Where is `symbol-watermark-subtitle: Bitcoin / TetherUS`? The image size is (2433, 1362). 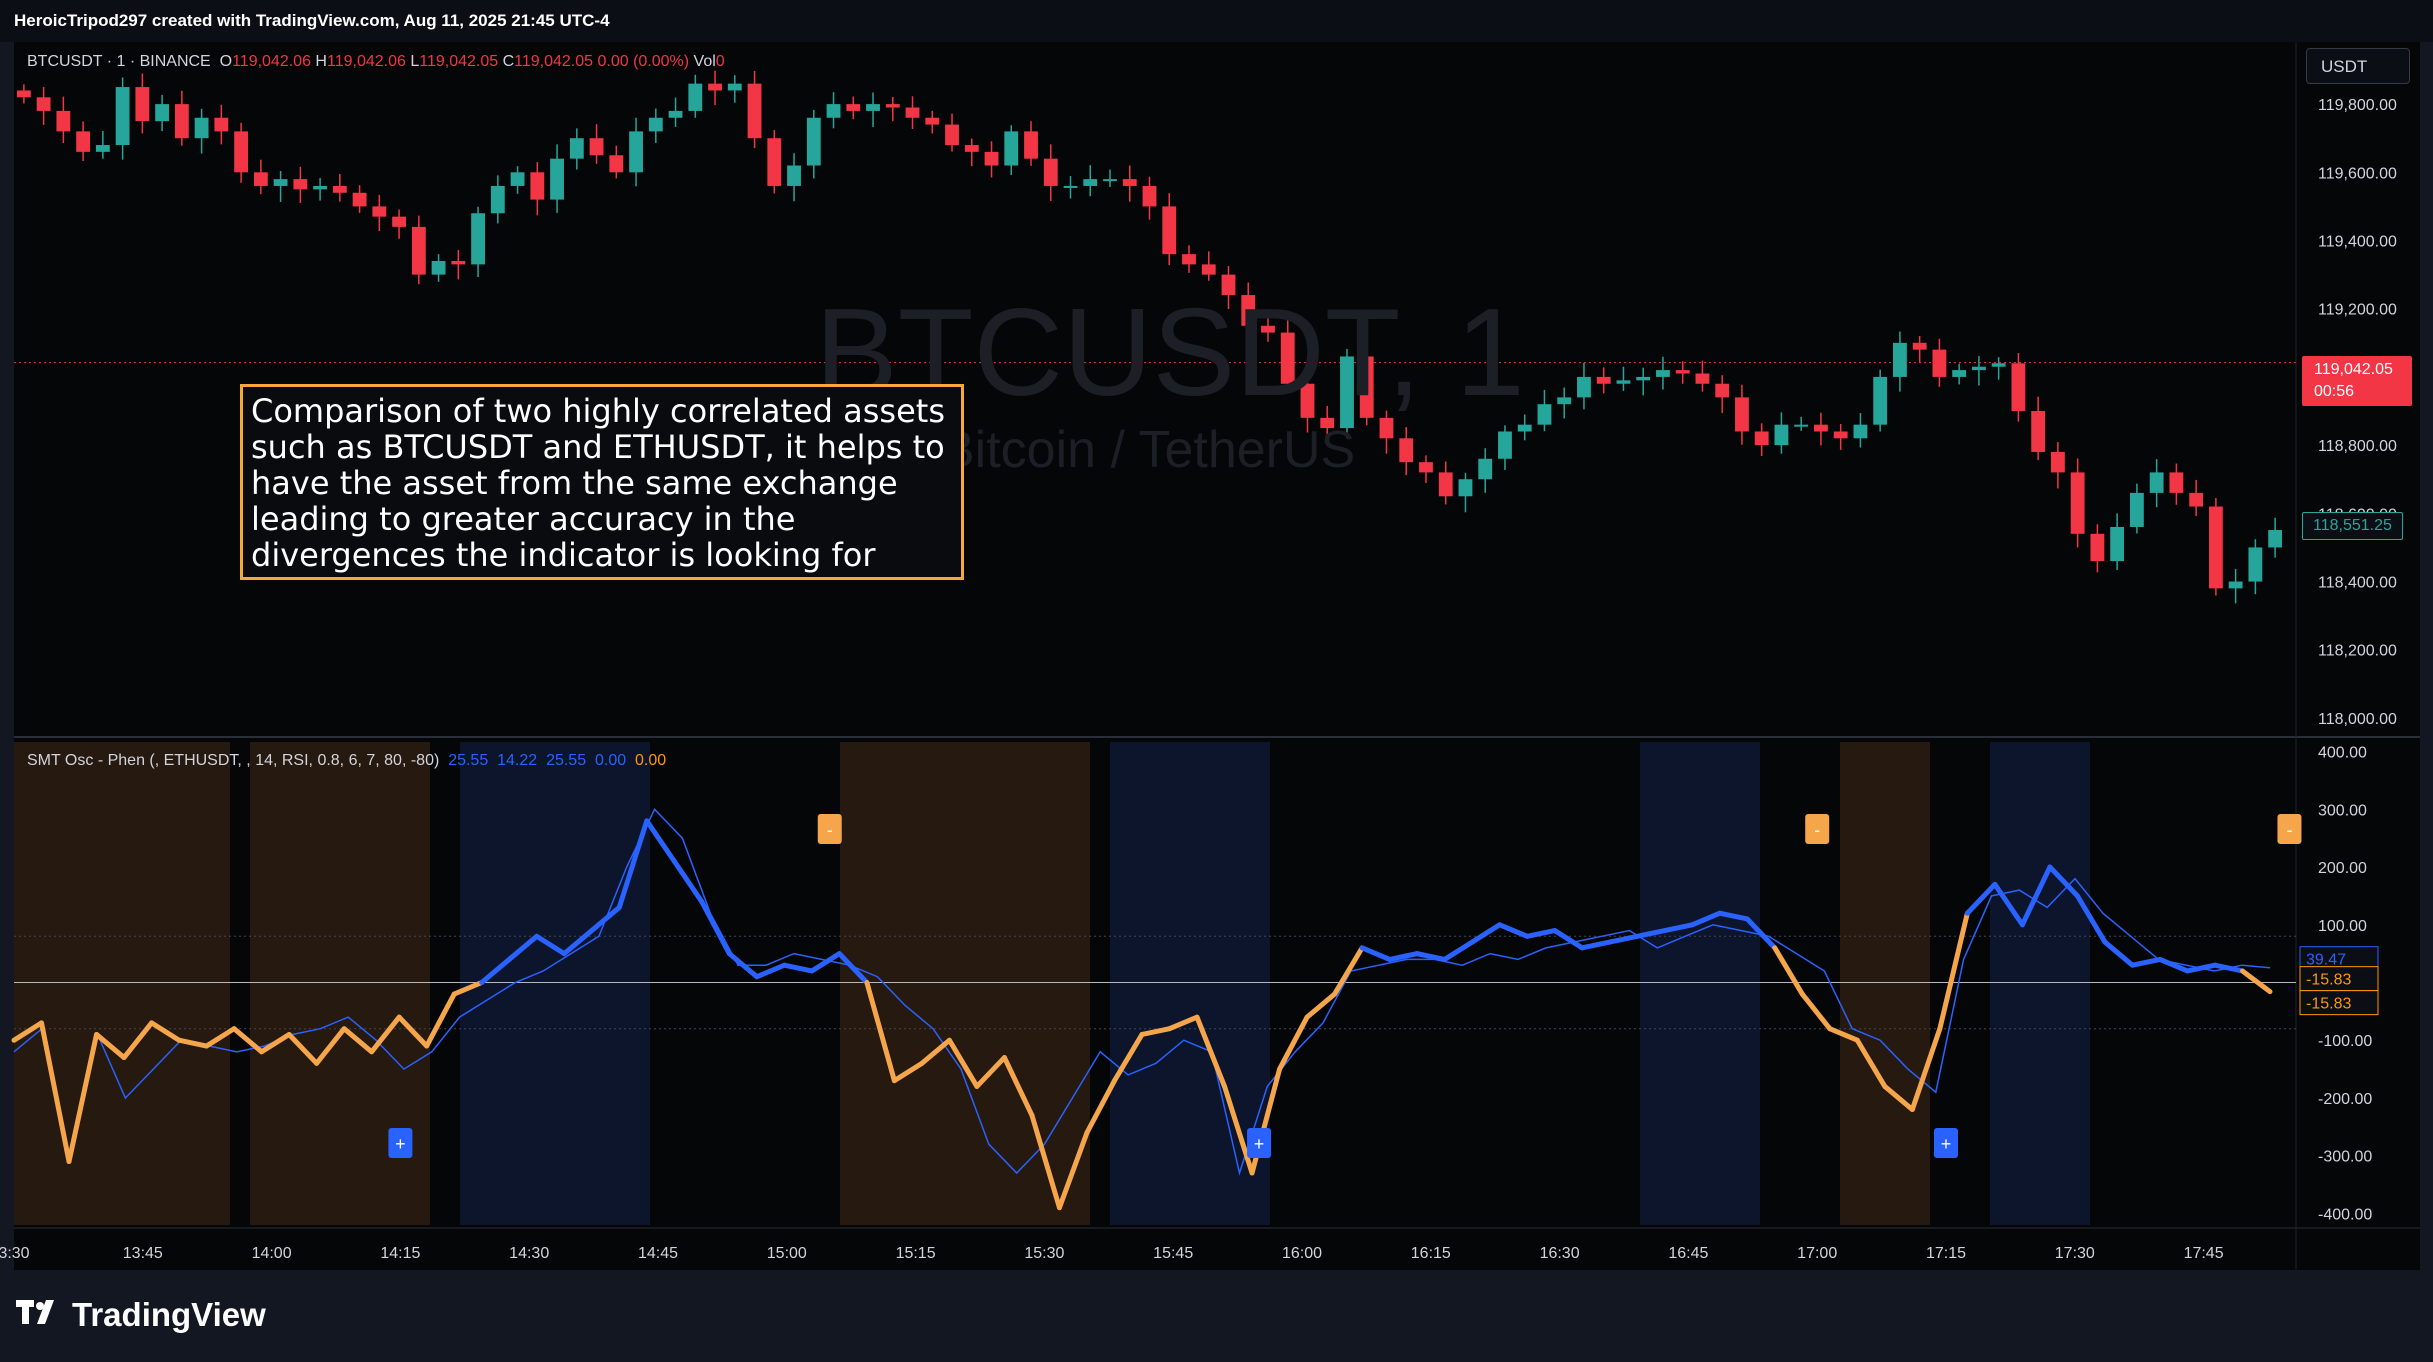 symbol-watermark-subtitle: Bitcoin / TetherUS is located at coordinates (1148, 450).